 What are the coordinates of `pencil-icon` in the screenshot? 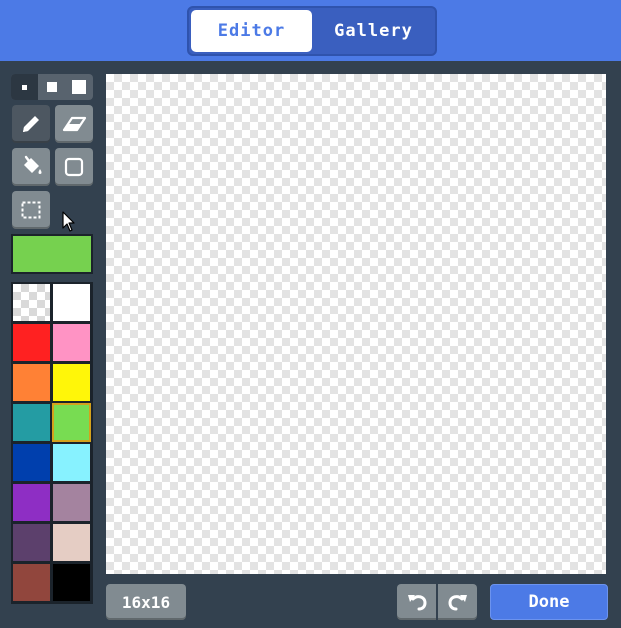 It's located at (31, 124).